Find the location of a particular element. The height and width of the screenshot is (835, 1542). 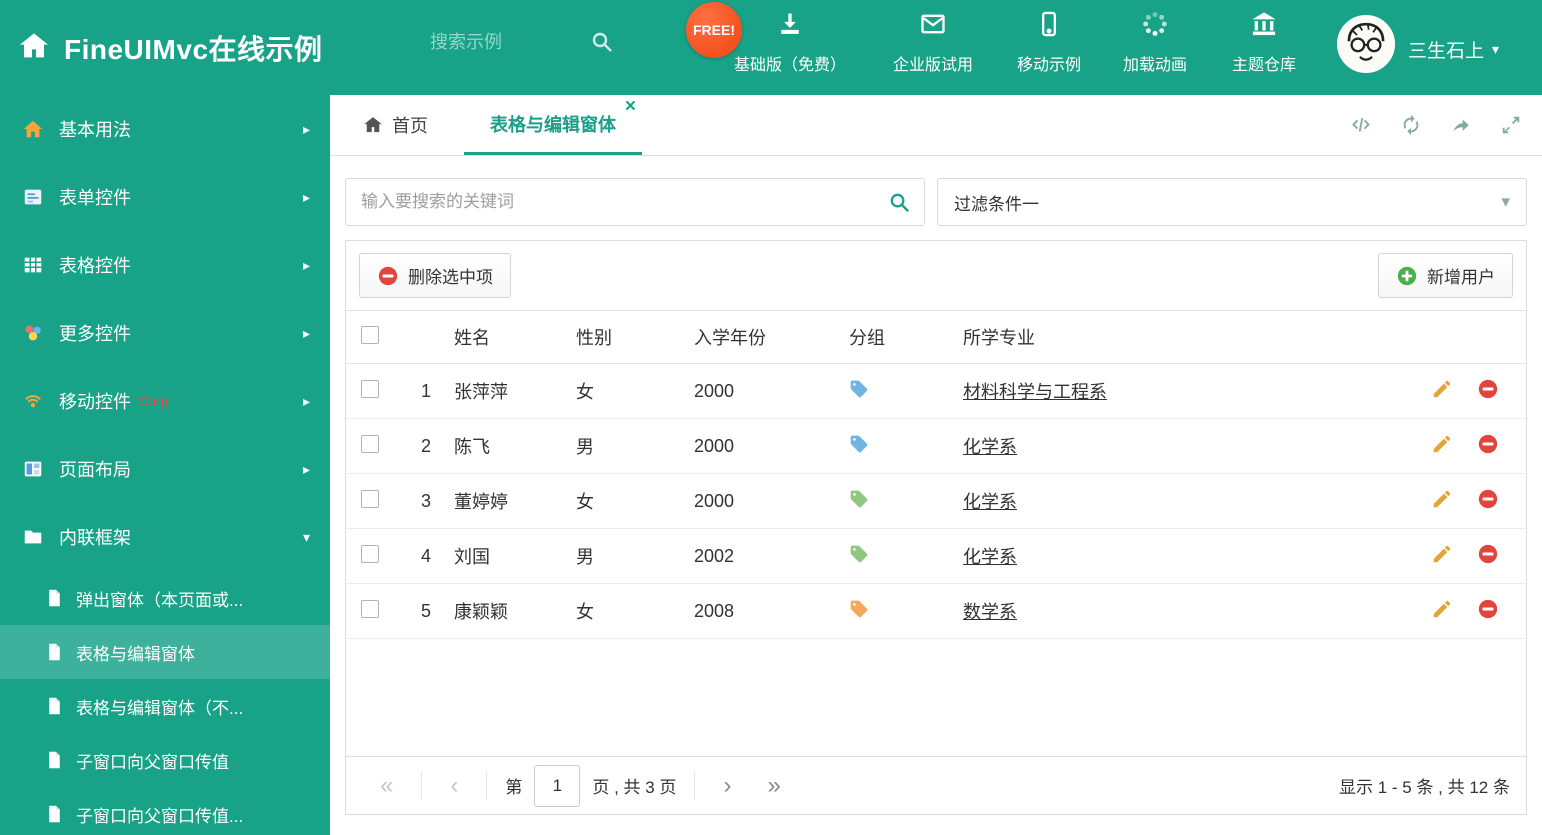

brand: FineUIMvc在线示例 is located at coordinates (170, 48).